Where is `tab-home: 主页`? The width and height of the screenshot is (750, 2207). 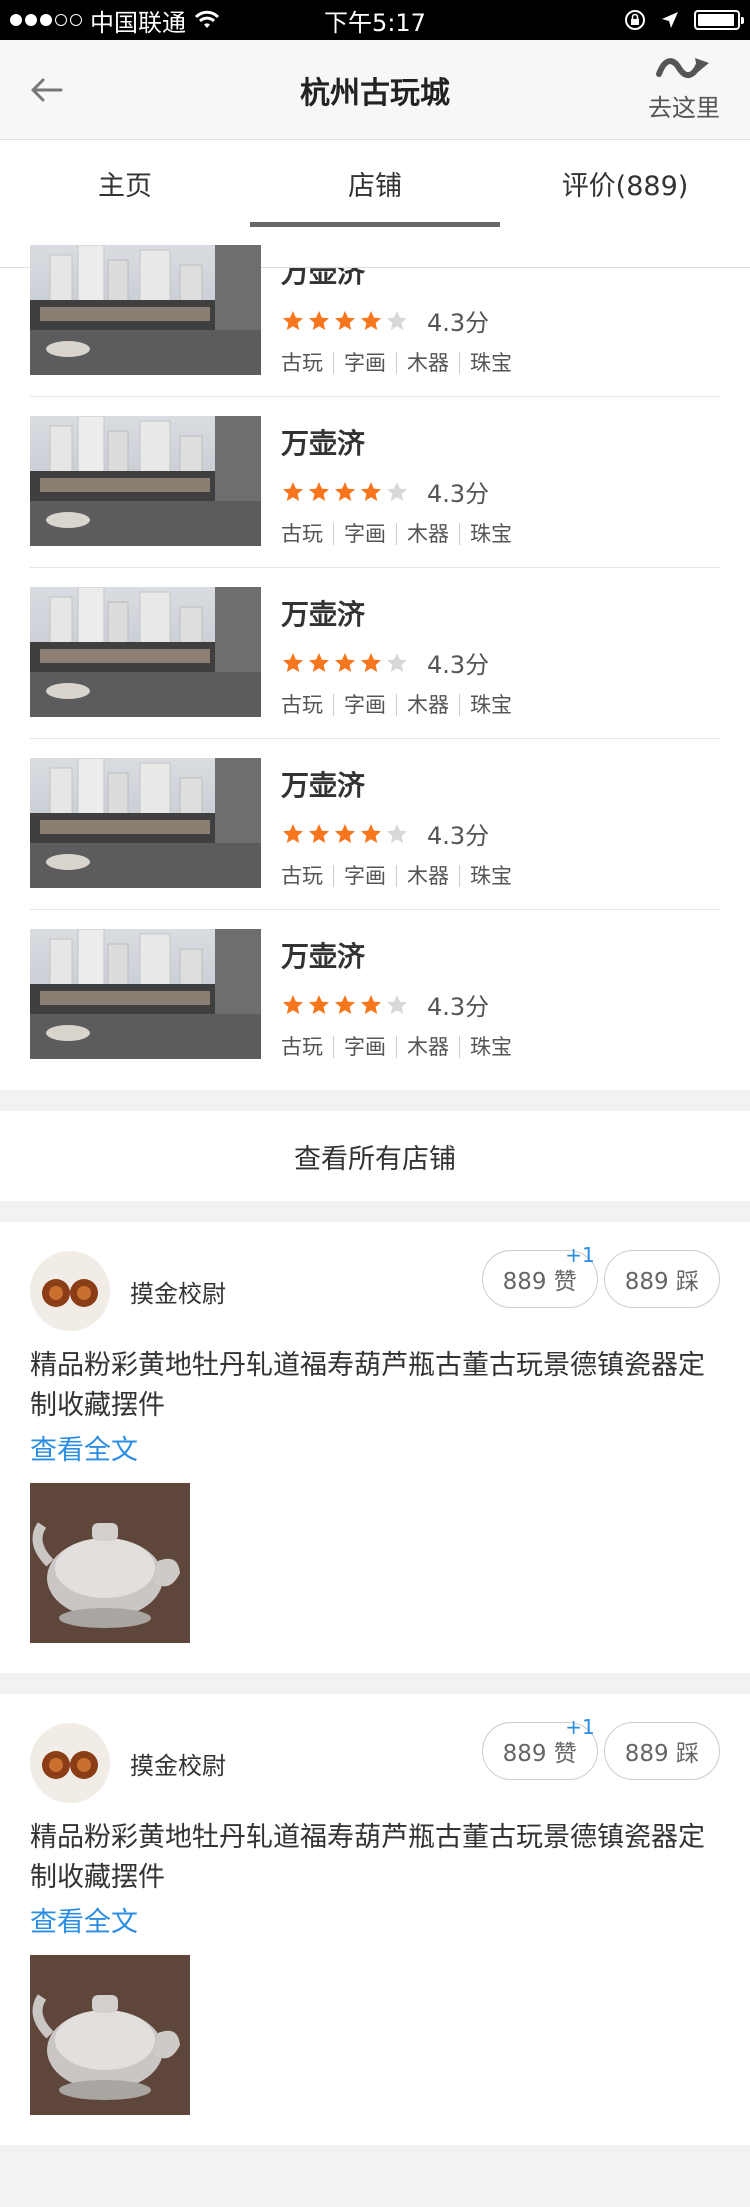
tab-home: 主页 is located at coordinates (125, 183).